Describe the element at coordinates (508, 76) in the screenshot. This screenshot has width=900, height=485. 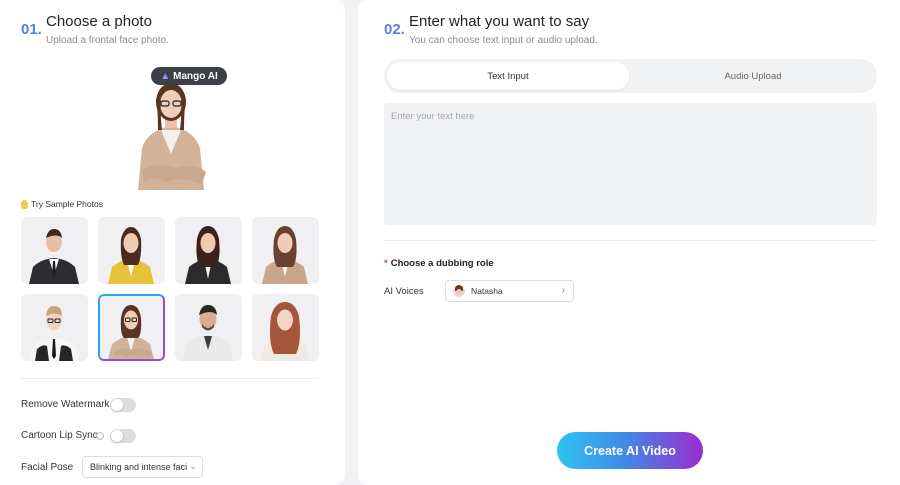
I see `tab-text-input: Text Input` at that location.